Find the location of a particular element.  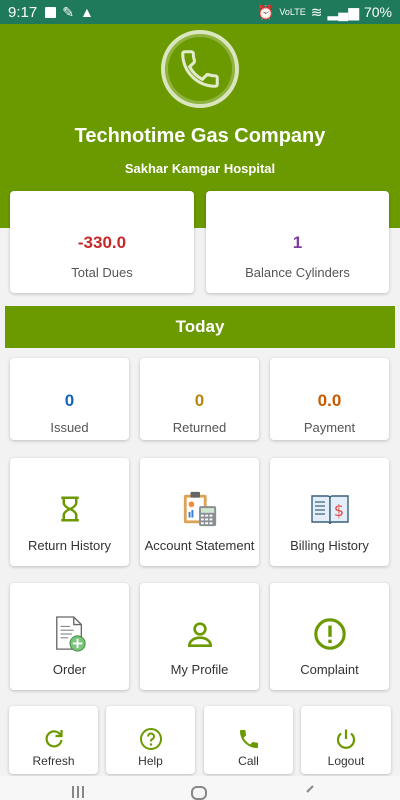

payment-card: 0.0 Payment is located at coordinates (329, 399).